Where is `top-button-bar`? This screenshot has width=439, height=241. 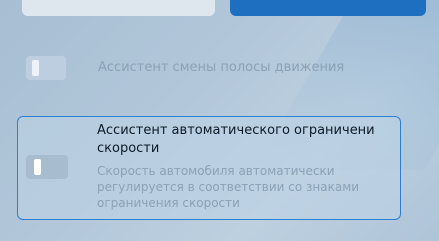
top-button-bar is located at coordinates (219, 11).